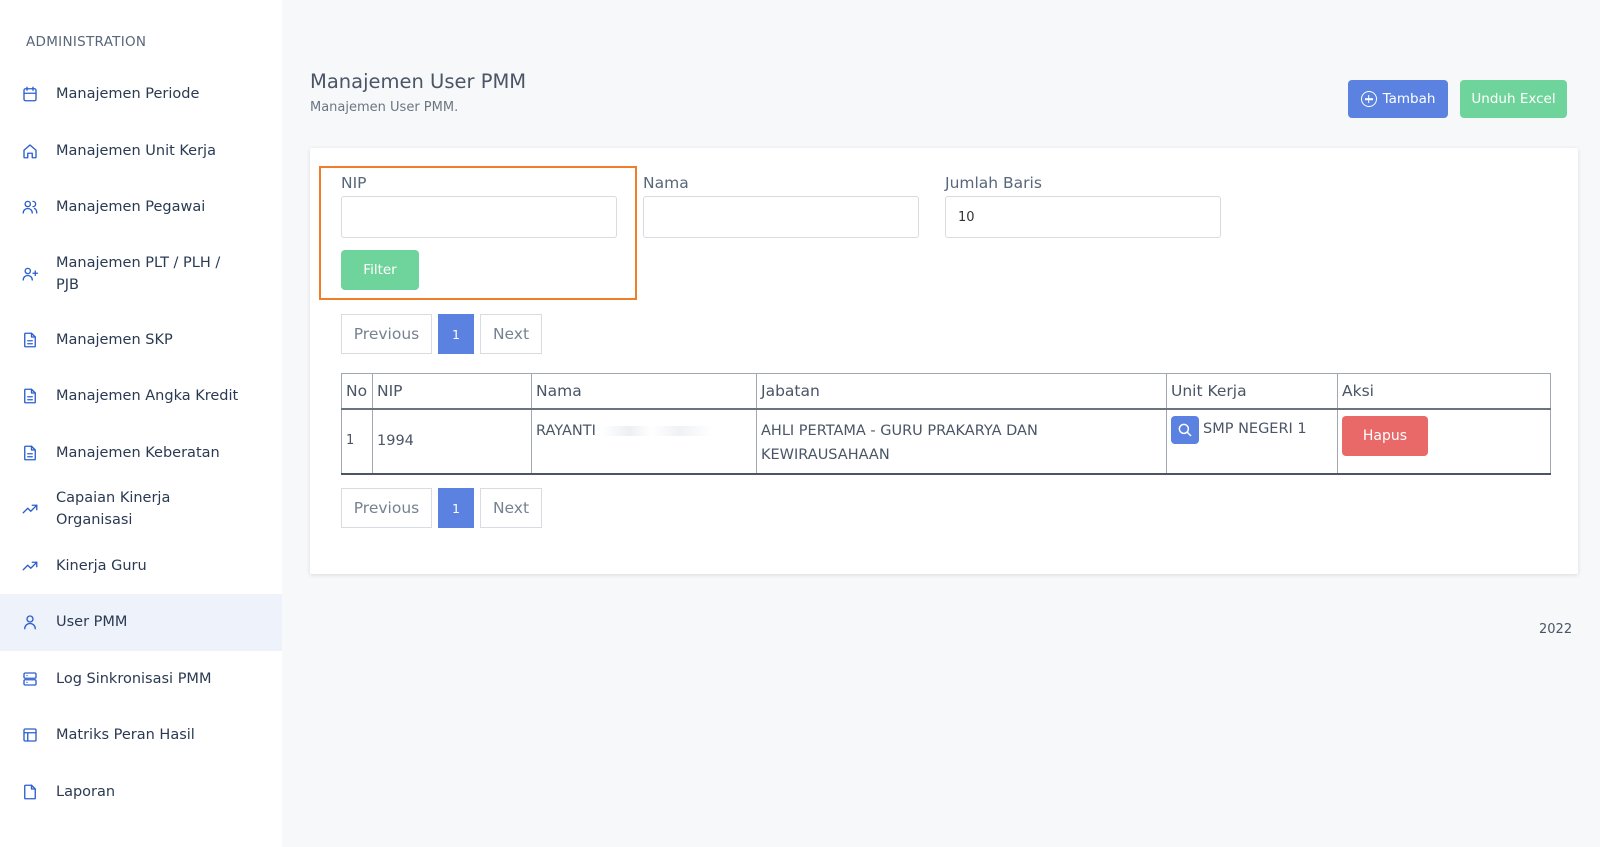  What do you see at coordinates (452, 441) in the screenshot?
I see `cell-nip: 1994` at bounding box center [452, 441].